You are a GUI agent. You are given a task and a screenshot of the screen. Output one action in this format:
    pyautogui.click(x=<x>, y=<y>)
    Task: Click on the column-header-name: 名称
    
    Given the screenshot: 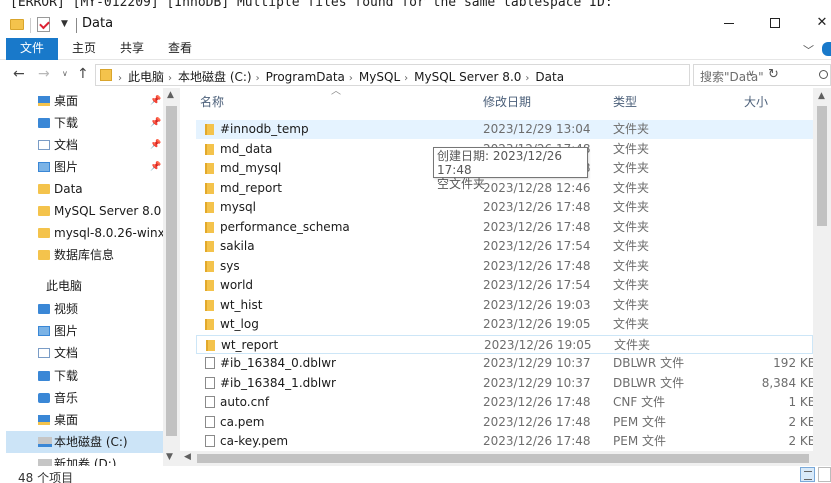 What is the action you would take?
    pyautogui.click(x=212, y=101)
    